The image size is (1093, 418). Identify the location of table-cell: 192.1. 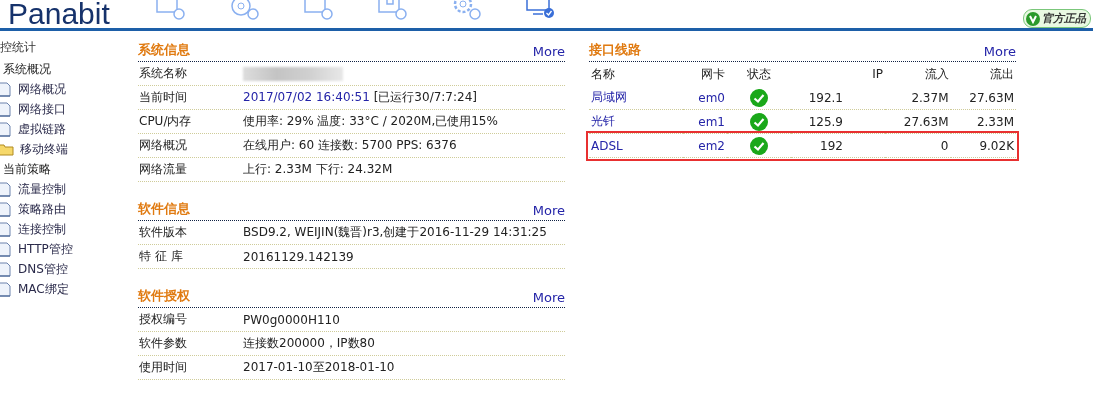
(825, 97).